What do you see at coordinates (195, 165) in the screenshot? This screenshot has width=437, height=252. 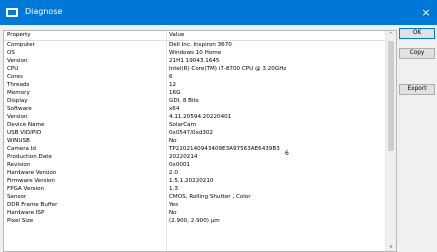 I see `table-row: Revision 0x0001` at bounding box center [195, 165].